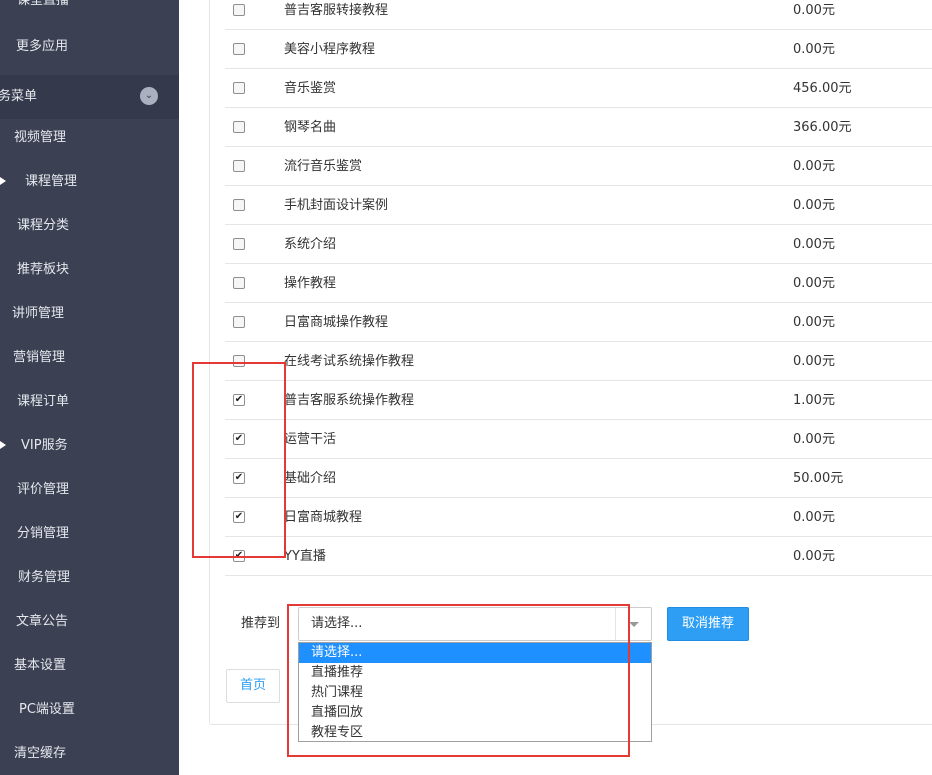 Image resolution: width=932 pixels, height=775 pixels. I want to click on sidebar-item-label: 课程订单, so click(43, 401).